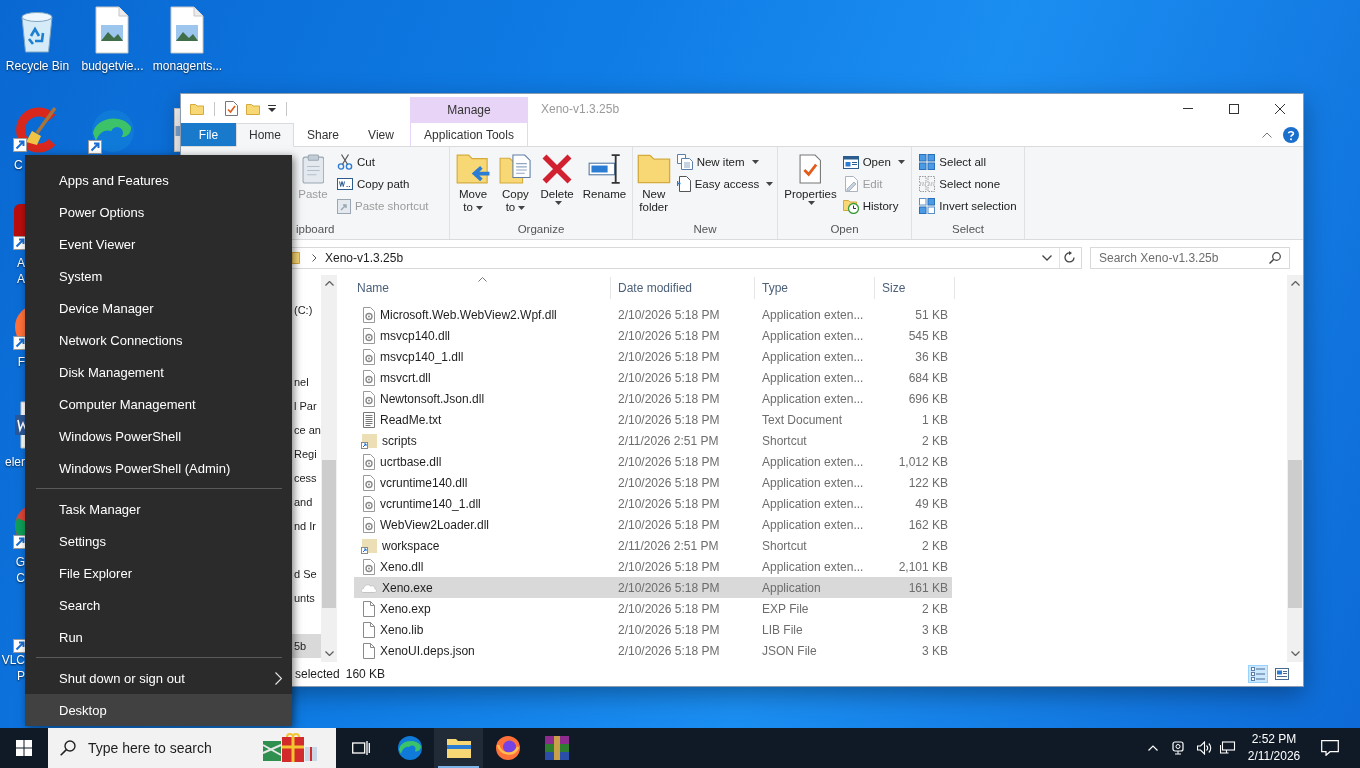  I want to click on ribbon-button: Rename, so click(604, 176).